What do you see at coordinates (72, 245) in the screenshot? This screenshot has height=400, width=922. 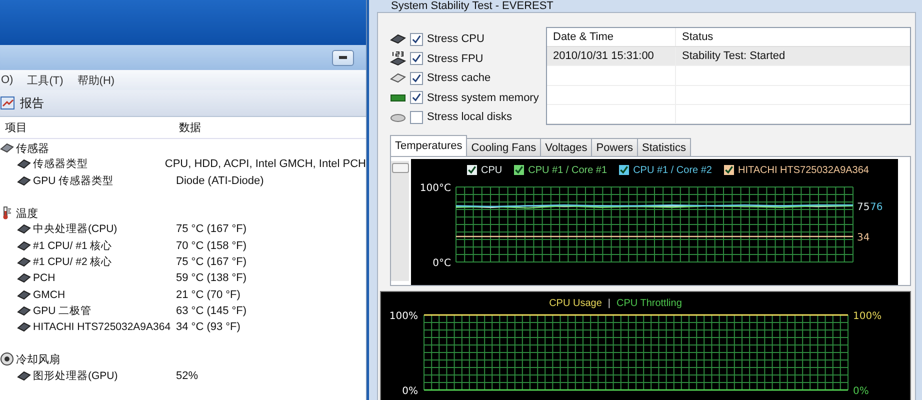 I see `tree-item-label: #1 CPU/ #1 核心` at bounding box center [72, 245].